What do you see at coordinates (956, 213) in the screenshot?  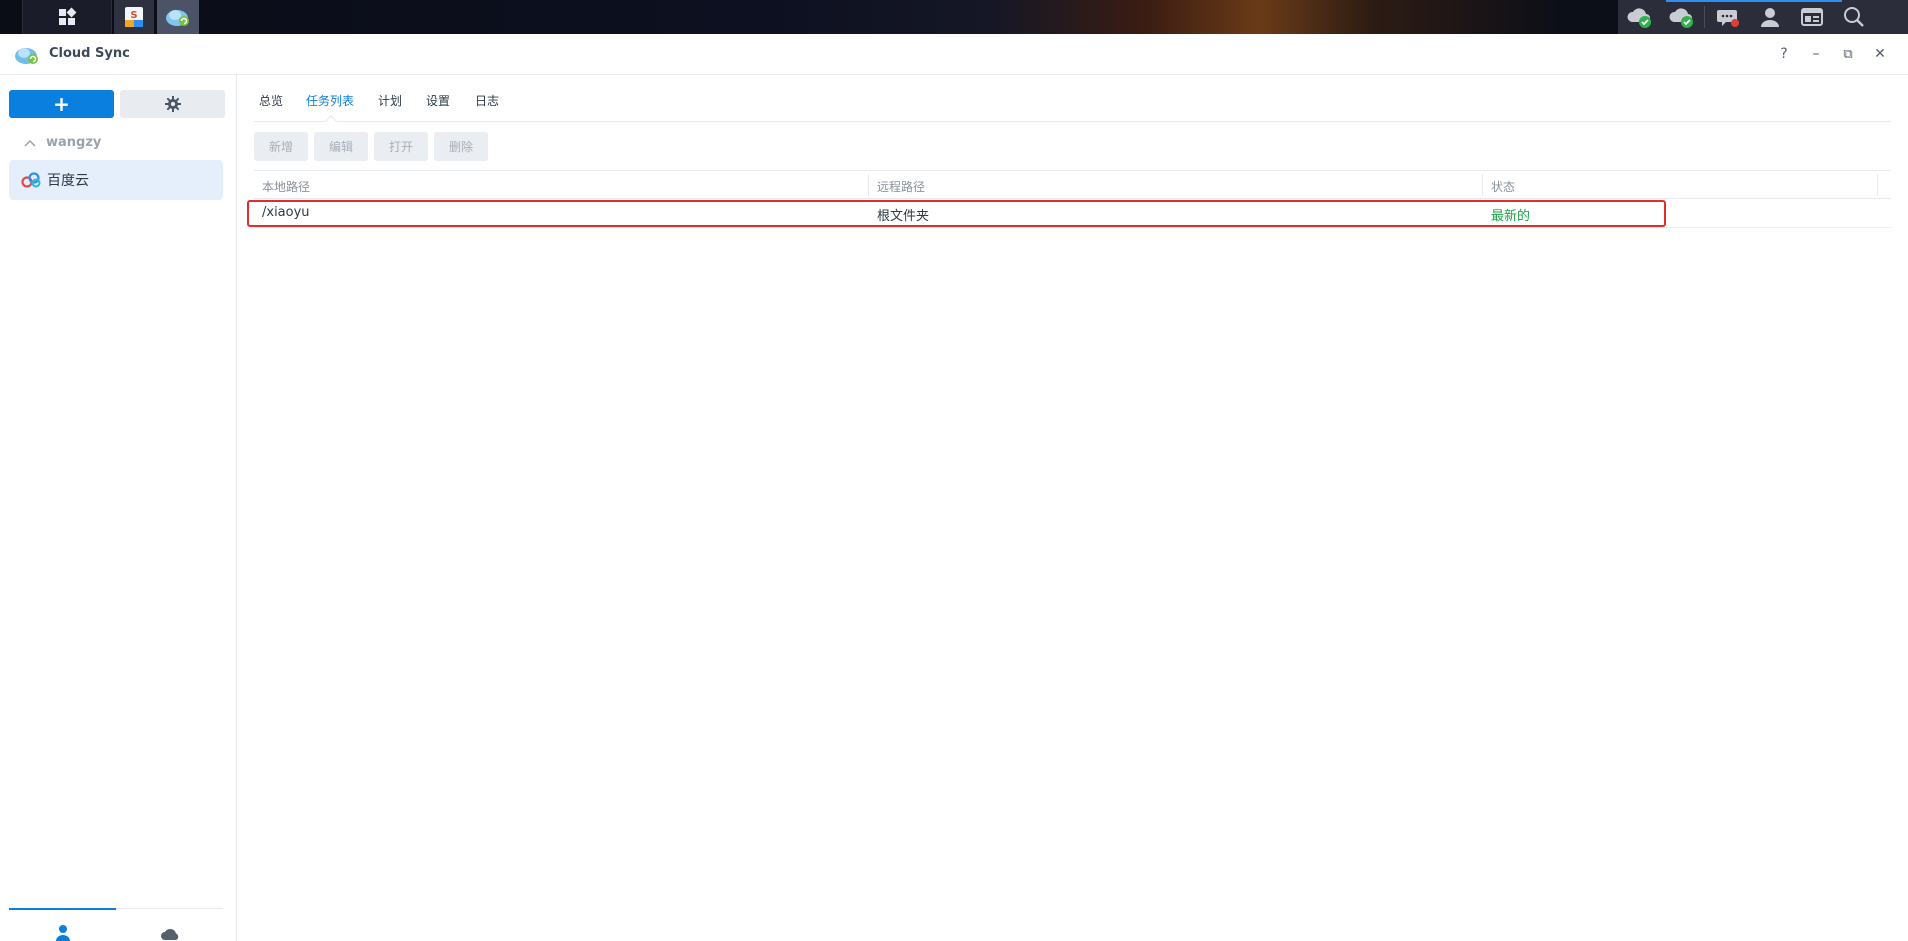 I see `row-highlight-box` at bounding box center [956, 213].